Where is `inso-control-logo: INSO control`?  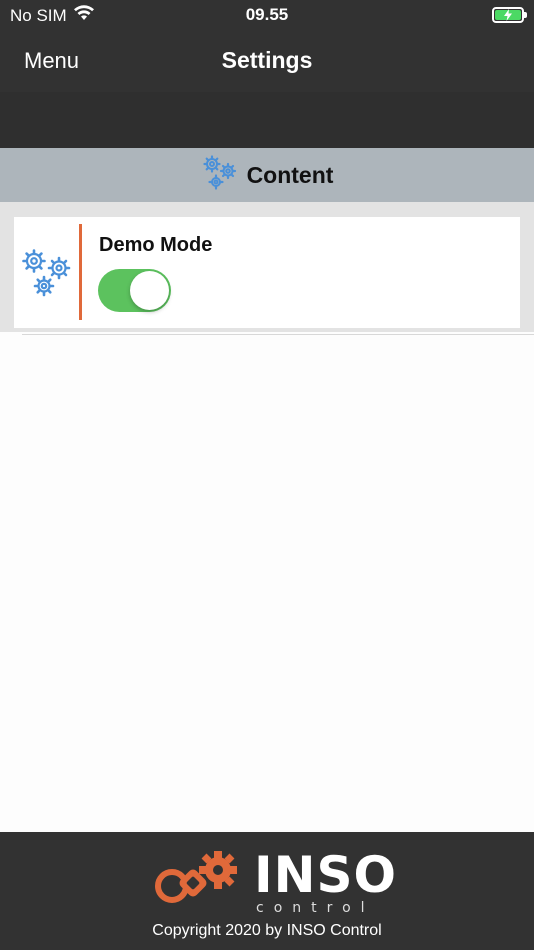
inso-control-logo: INSO control is located at coordinates (273, 881).